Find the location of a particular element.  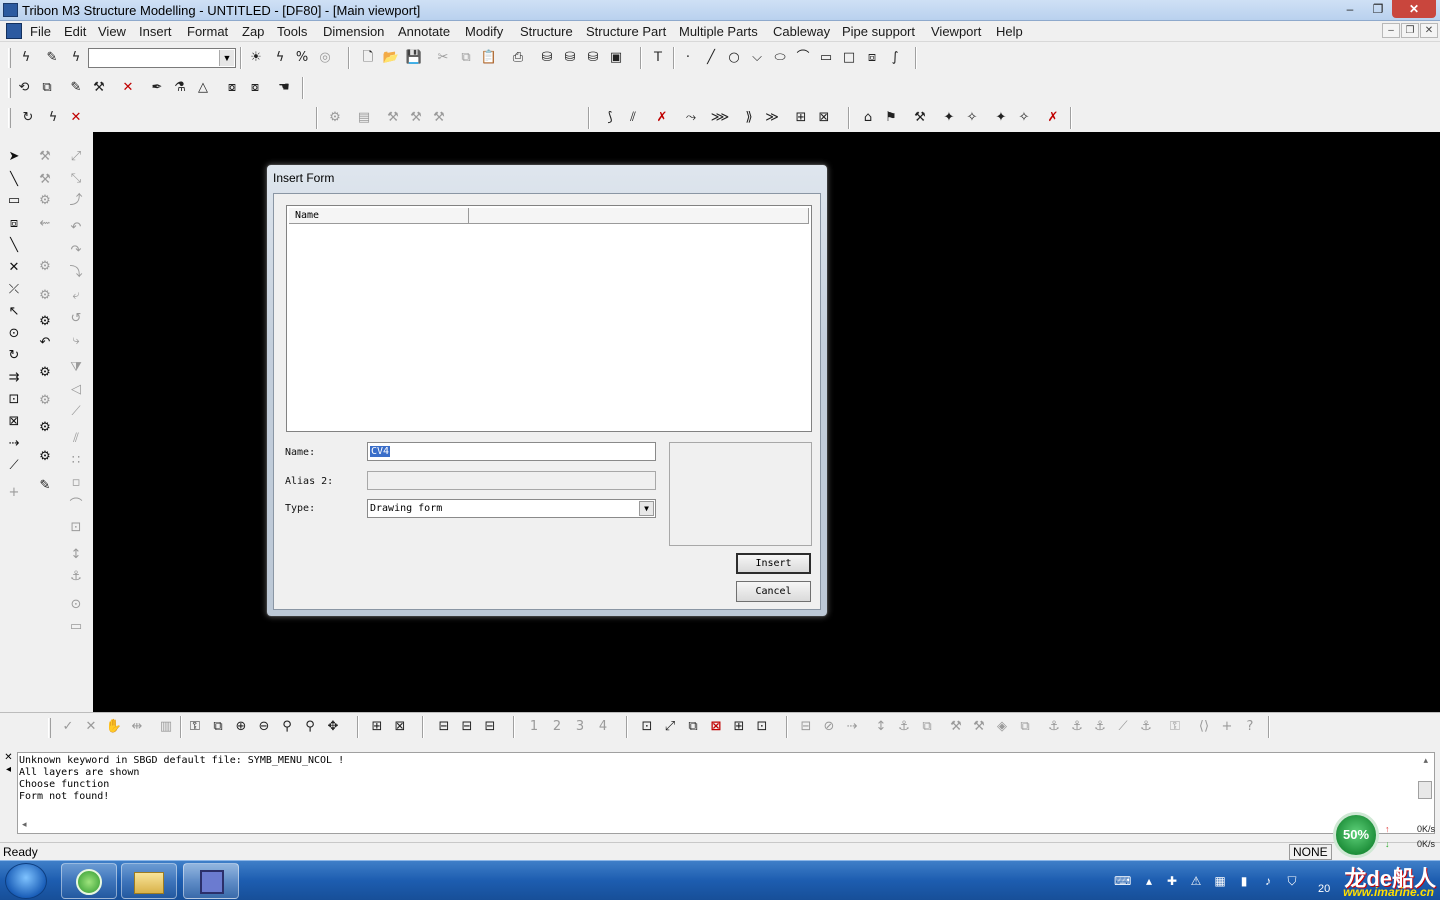

spline-icon: ∫ is located at coordinates (895, 58).